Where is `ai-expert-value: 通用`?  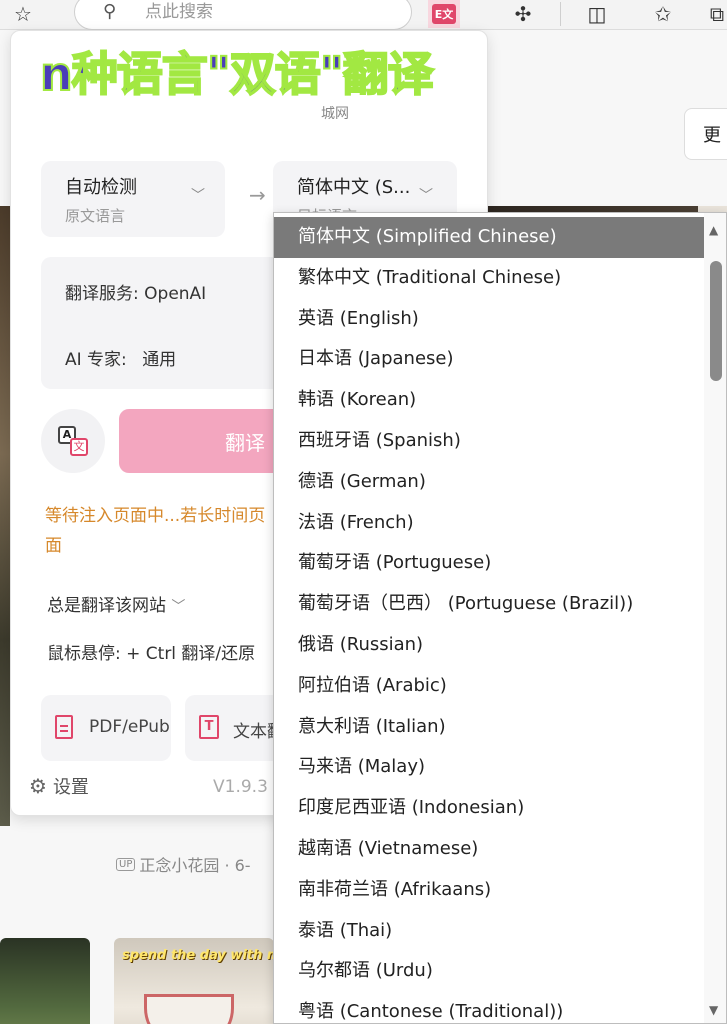 ai-expert-value: 通用 is located at coordinates (159, 360).